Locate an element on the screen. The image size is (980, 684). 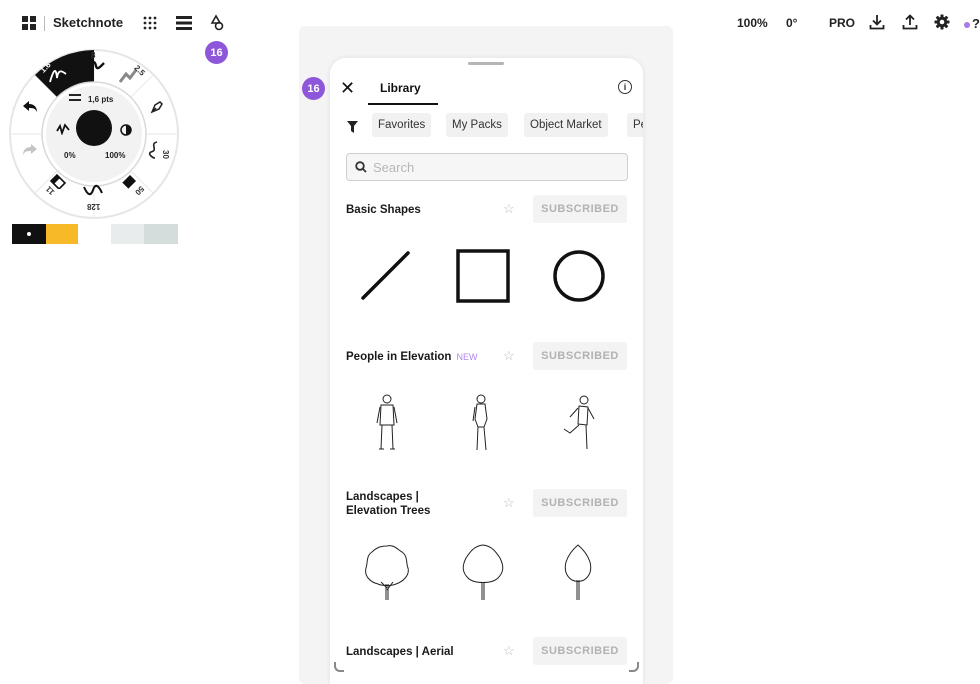
wave-brush-icon is located at coordinates (93, 190).